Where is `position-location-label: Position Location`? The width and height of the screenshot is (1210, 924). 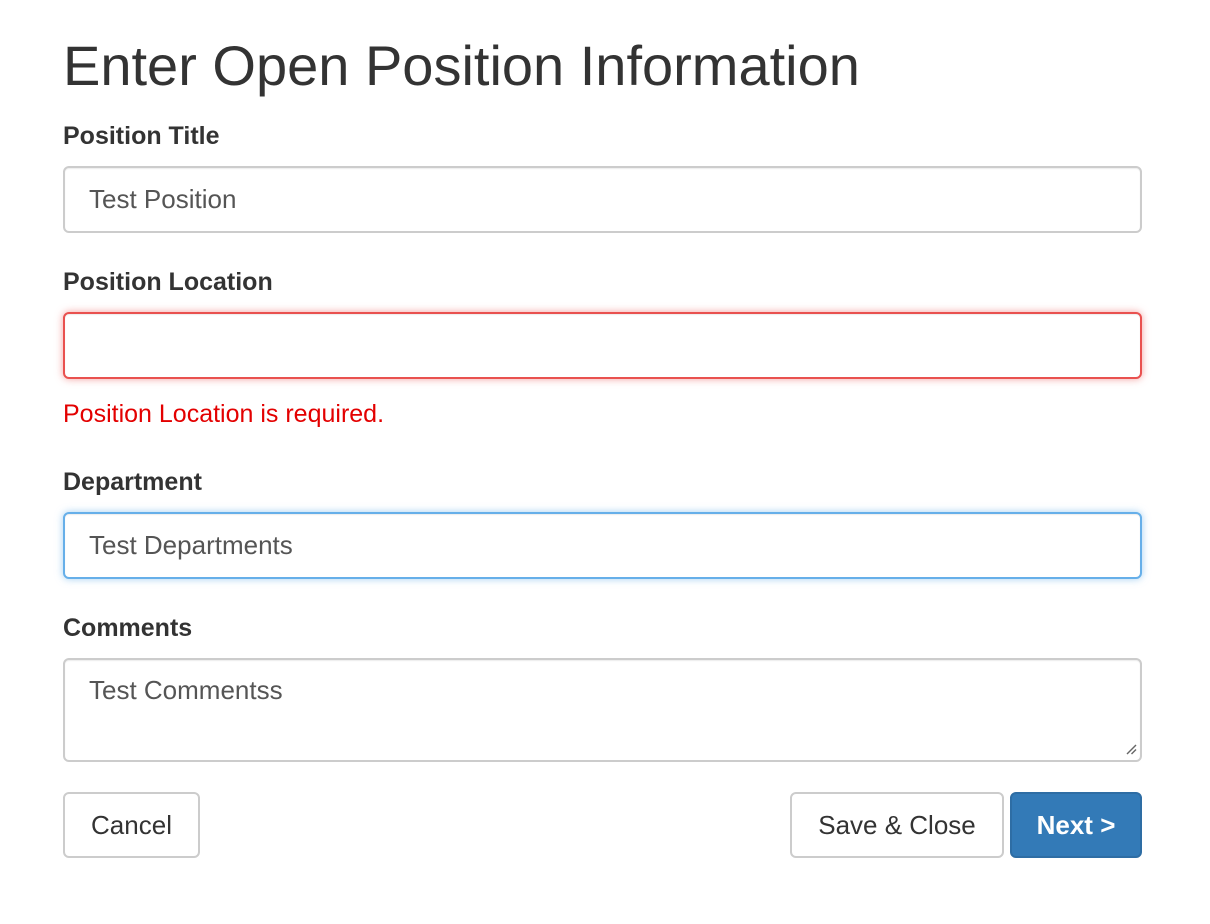
position-location-label: Position Location is located at coordinates (168, 282).